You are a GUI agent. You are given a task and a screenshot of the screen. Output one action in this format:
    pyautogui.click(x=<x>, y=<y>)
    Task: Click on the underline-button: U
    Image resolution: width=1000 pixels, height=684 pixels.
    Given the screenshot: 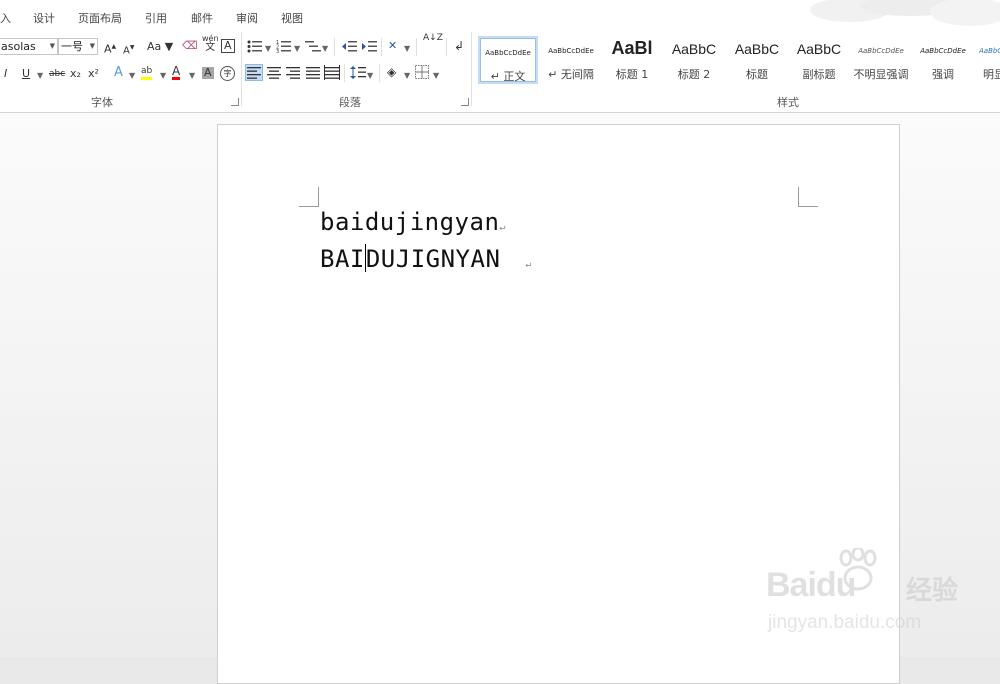 What is the action you would take?
    pyautogui.click(x=26, y=74)
    